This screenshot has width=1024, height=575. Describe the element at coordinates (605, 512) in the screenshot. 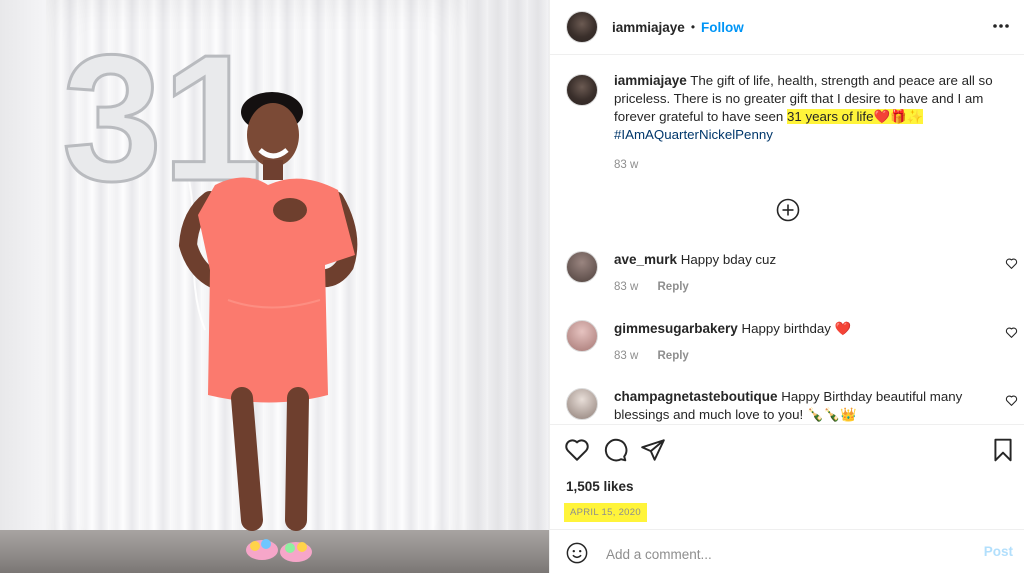

I see `post-date: APRIL 15, 2020` at that location.